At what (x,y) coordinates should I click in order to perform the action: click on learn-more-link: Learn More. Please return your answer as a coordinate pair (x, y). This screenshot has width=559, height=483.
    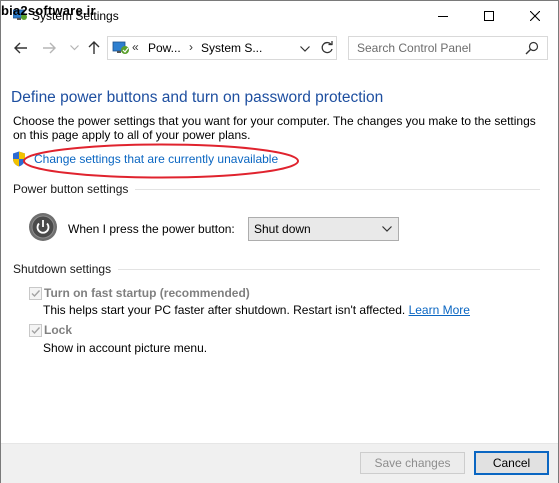
    Looking at the image, I should click on (439, 310).